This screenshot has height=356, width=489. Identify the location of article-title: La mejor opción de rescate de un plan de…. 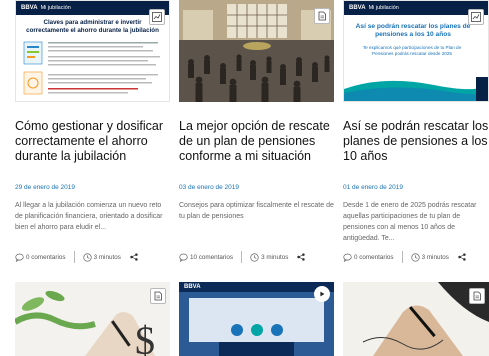
(256, 143).